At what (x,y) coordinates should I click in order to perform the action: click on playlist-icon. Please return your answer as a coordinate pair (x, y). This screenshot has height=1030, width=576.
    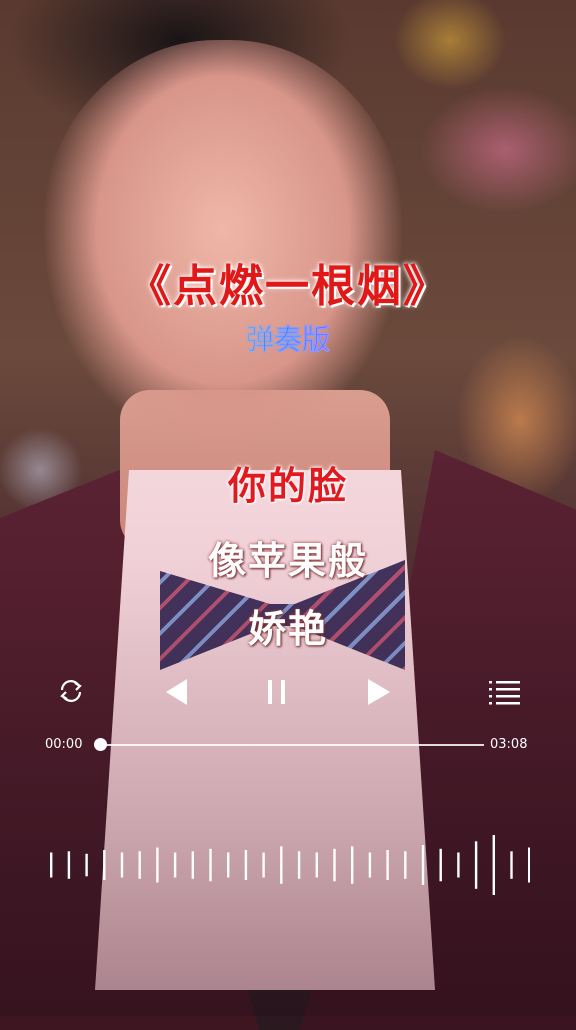
    Looking at the image, I should click on (505, 692).